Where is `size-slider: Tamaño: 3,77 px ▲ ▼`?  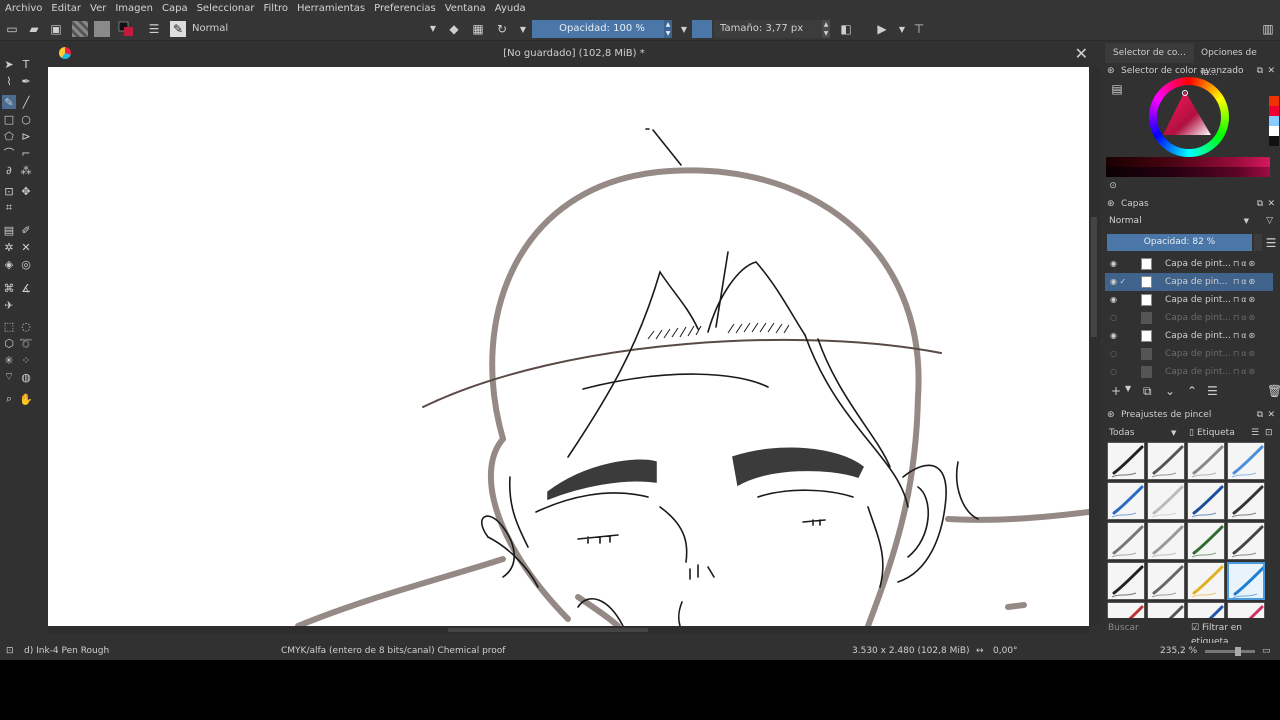 size-slider: Tamaño: 3,77 px ▲ ▼ is located at coordinates (772, 29).